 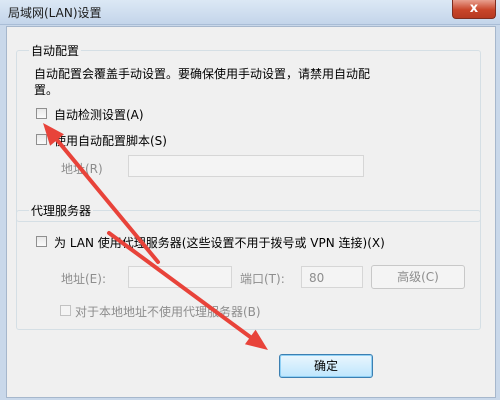 What do you see at coordinates (55, 13) in the screenshot?
I see `window-title: 局域网(LAN)设置` at bounding box center [55, 13].